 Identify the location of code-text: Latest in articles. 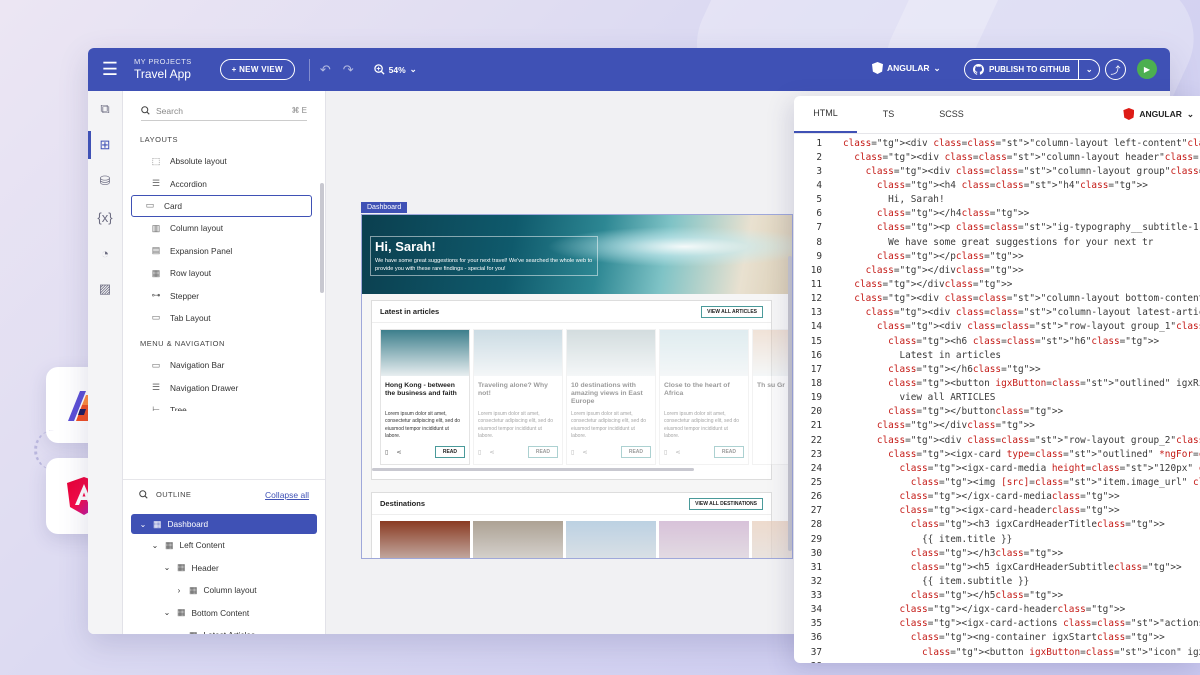
(922, 355).